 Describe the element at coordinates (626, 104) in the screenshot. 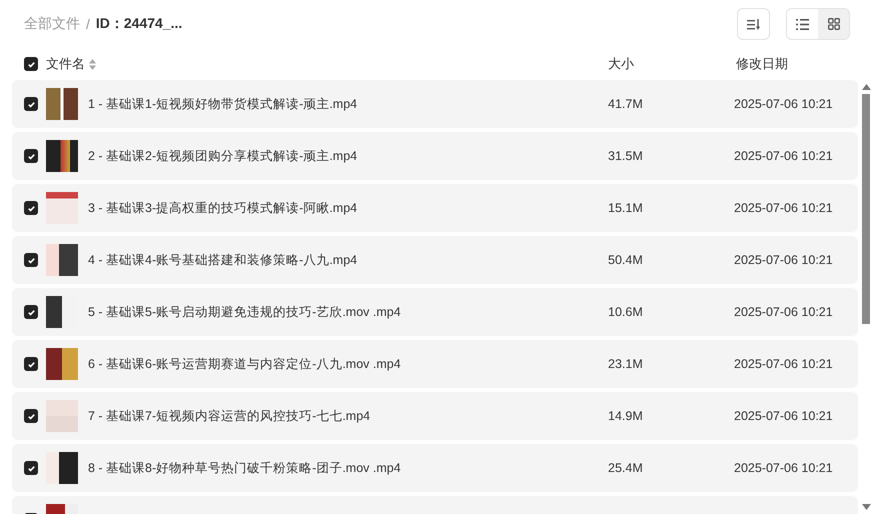

I see `file-size: 41.7M` at that location.